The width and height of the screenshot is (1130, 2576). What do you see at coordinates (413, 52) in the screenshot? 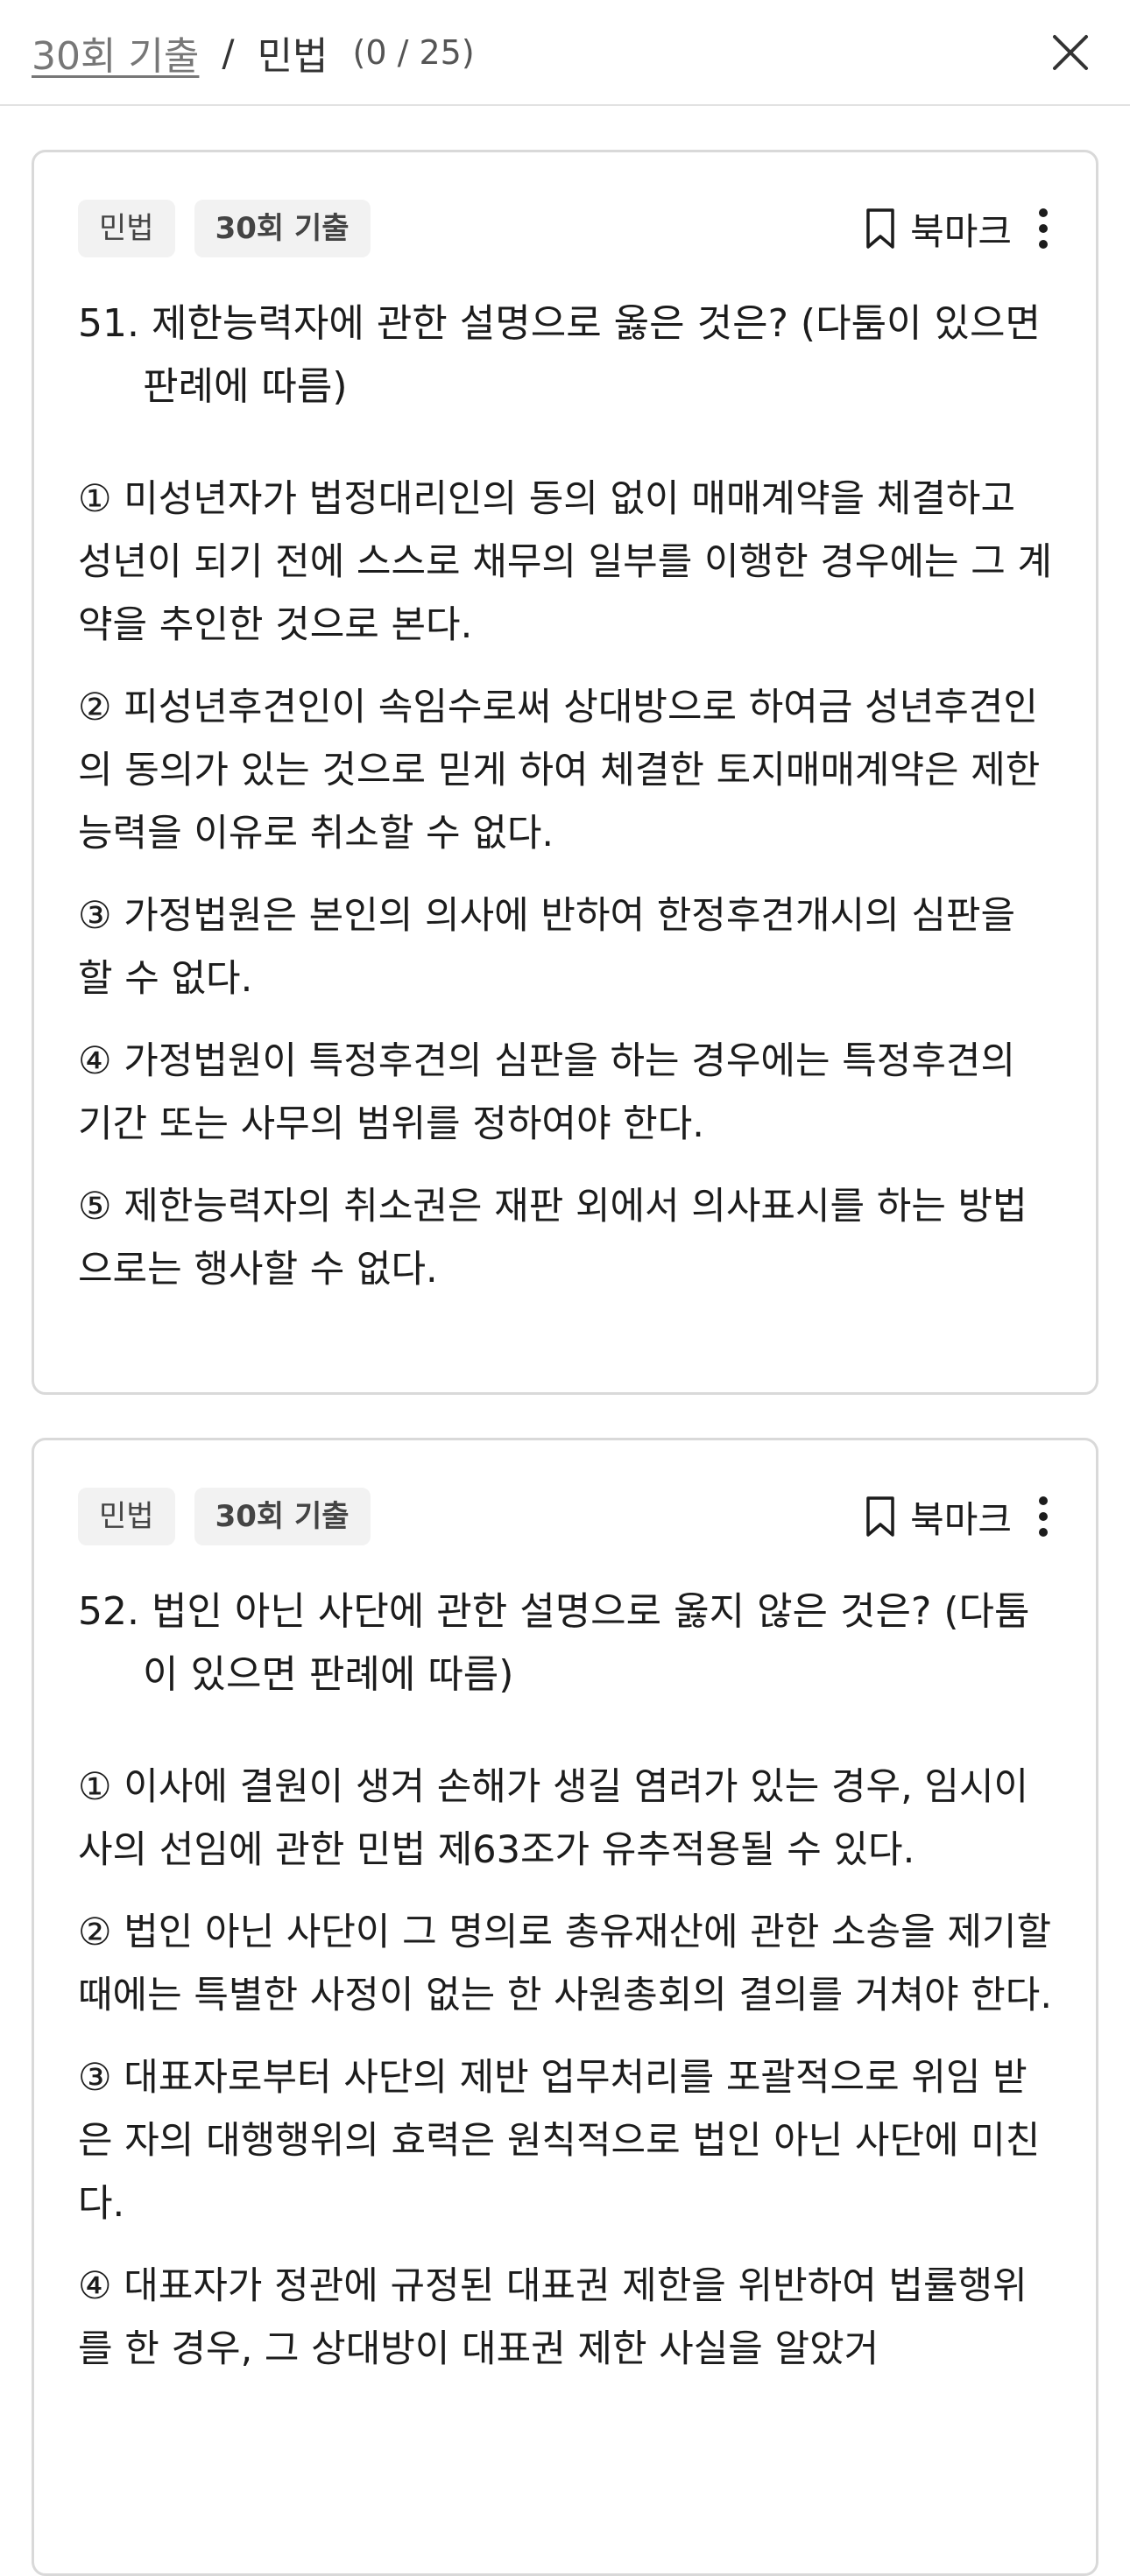
I see `progress-count: (0 / 25)` at bounding box center [413, 52].